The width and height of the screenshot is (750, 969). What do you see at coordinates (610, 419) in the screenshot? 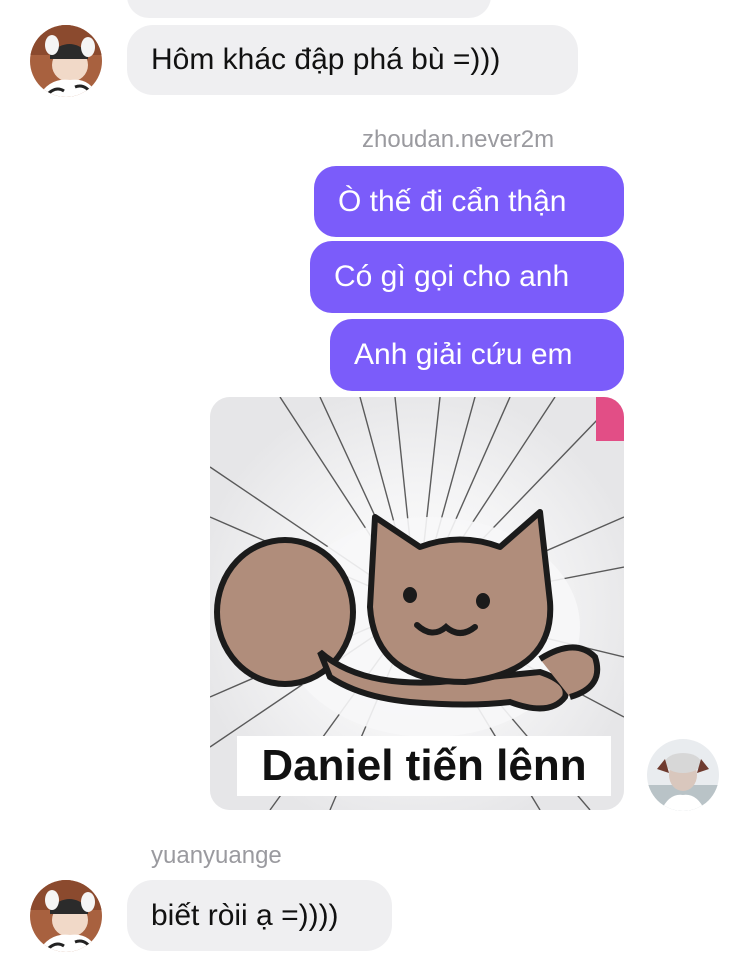
I see `sticker-corner-mark` at bounding box center [610, 419].